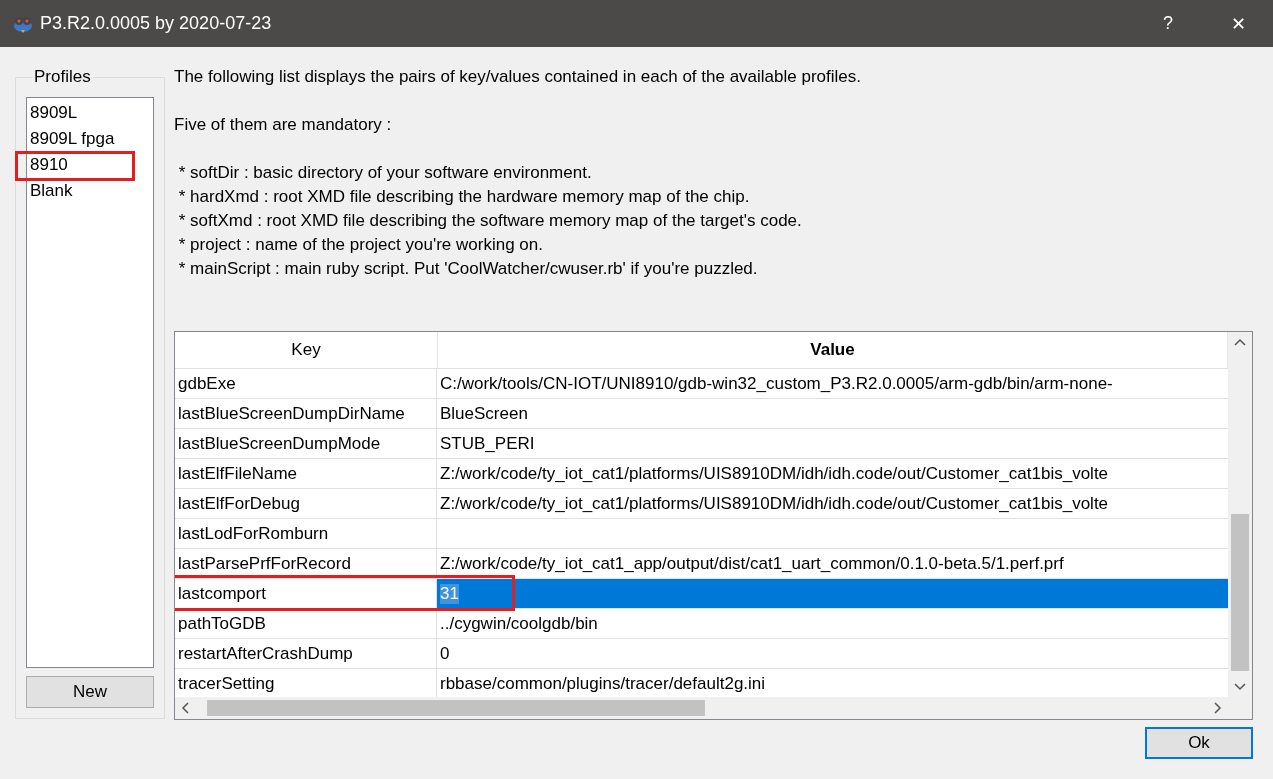  I want to click on value-cell: ../cygwin/coolgdb/bin, so click(832, 623).